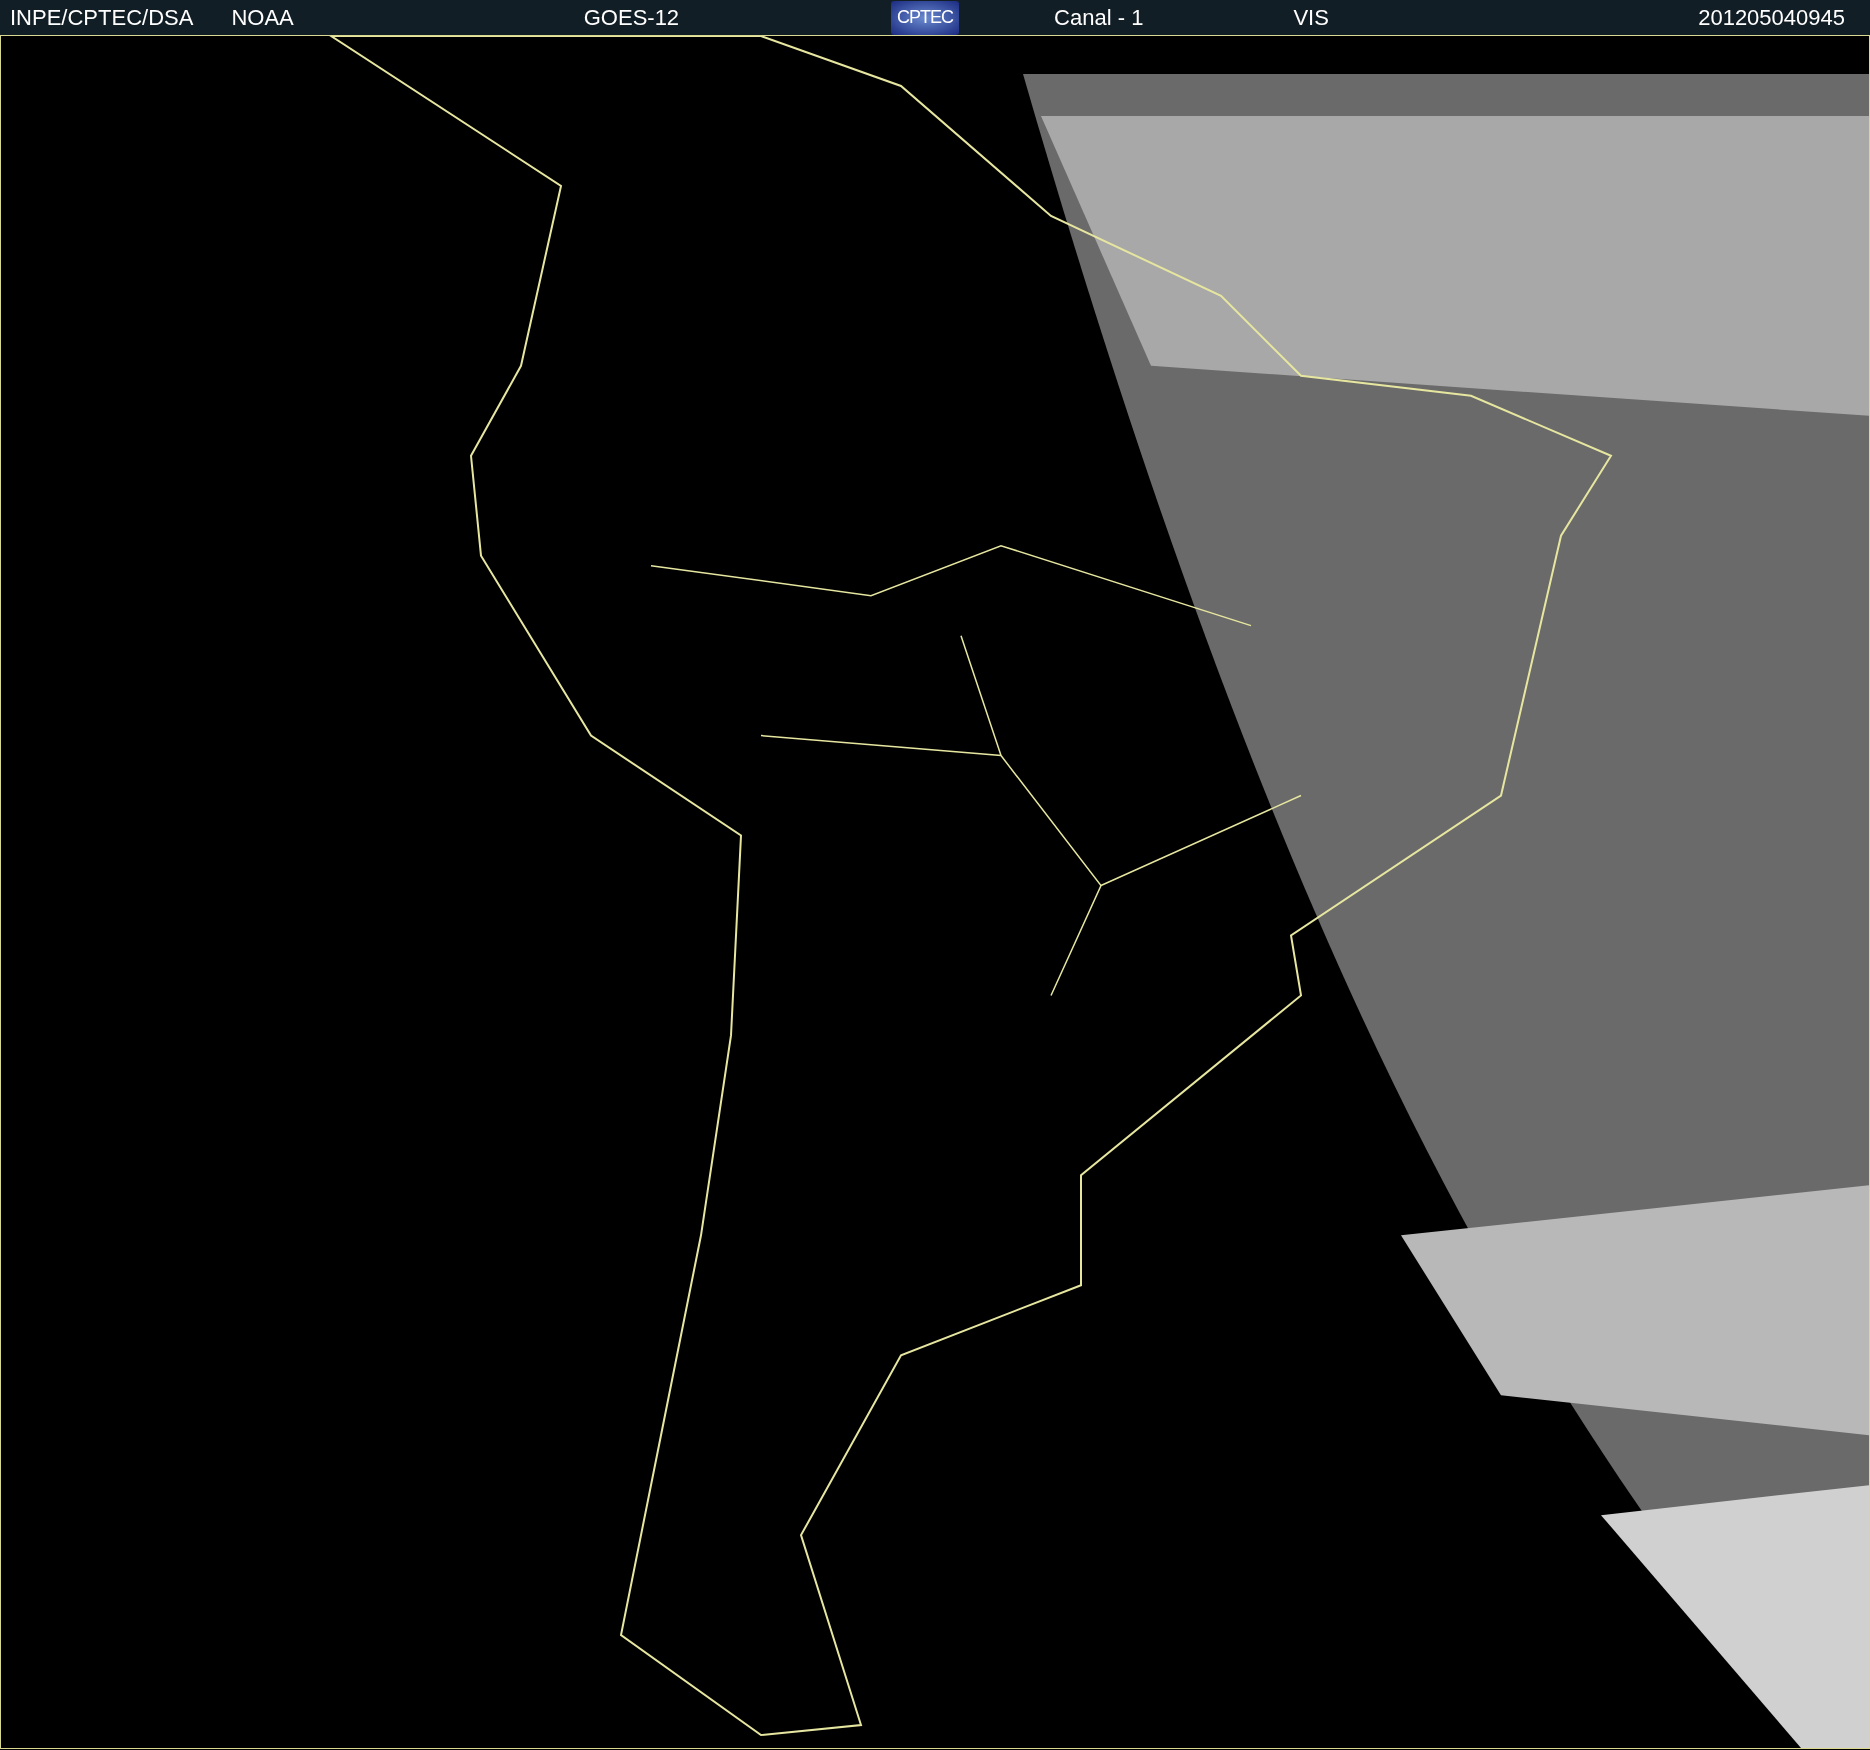 The height and width of the screenshot is (1750, 1870). Describe the element at coordinates (925, 17) in the screenshot. I see `logo: CPTEC` at that location.